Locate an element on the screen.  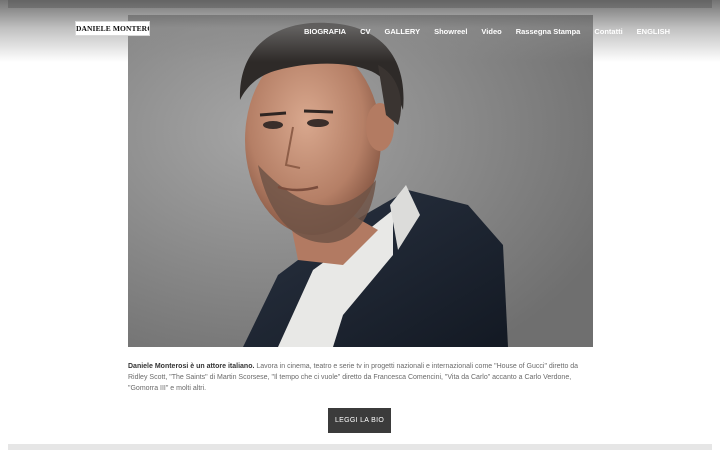
nav-item-cv: CV is located at coordinates (365, 31).